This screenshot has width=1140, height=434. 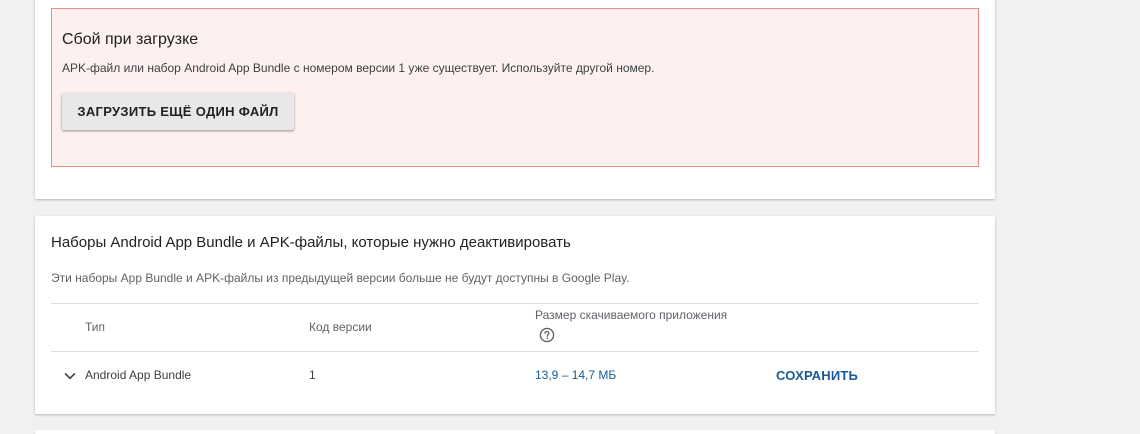 What do you see at coordinates (515, 432) in the screenshot?
I see `next-card` at bounding box center [515, 432].